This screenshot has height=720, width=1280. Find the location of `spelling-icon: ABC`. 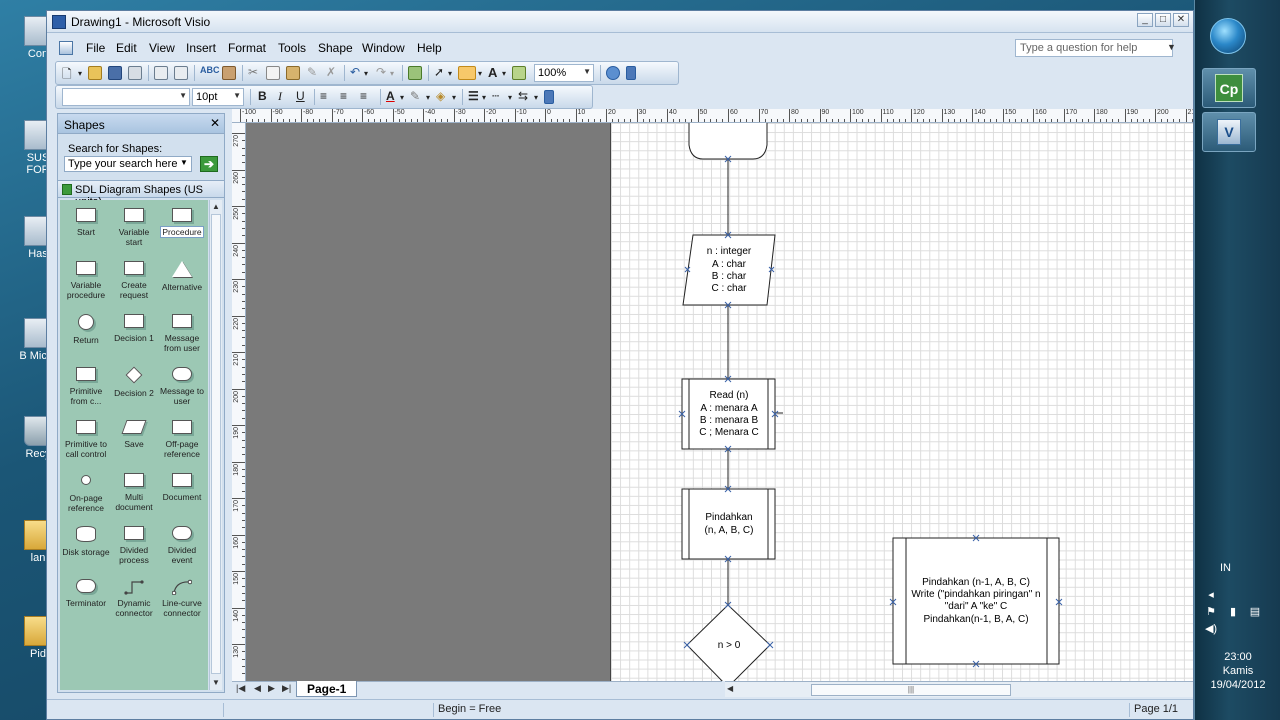

spelling-icon: ABC is located at coordinates (210, 70).